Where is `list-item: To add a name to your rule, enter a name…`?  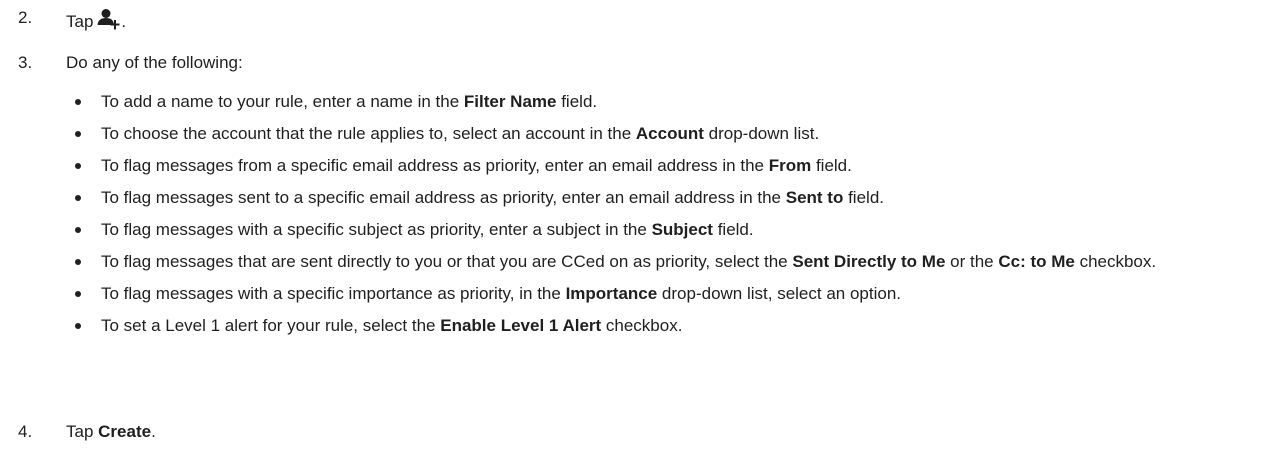
list-item: To add a name to your rule, enter a name… is located at coordinates (651, 101).